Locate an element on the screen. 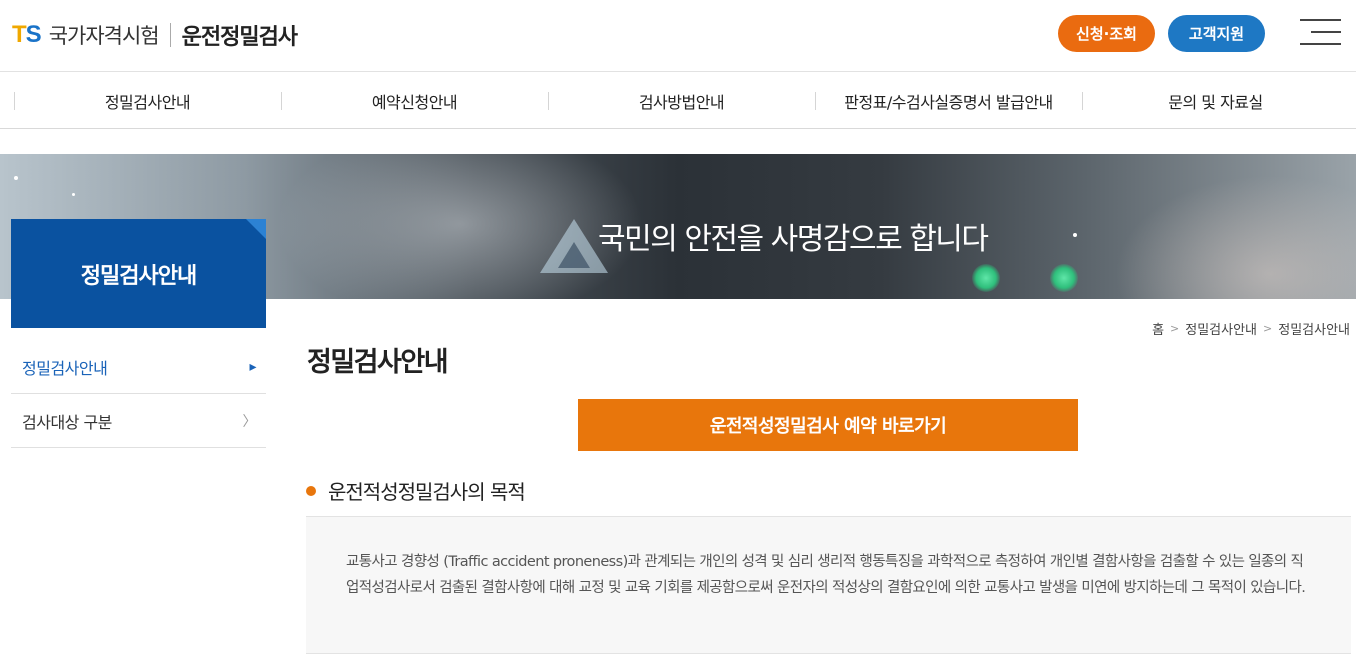  bullet-dot-icon is located at coordinates (311, 490).